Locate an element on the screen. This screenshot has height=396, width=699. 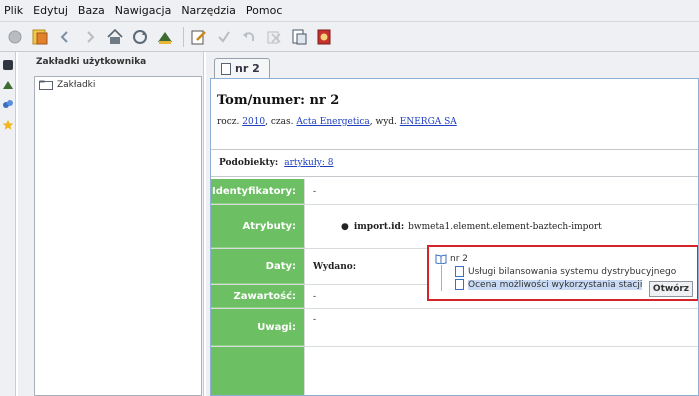
stop-icon is located at coordinates (15, 37).